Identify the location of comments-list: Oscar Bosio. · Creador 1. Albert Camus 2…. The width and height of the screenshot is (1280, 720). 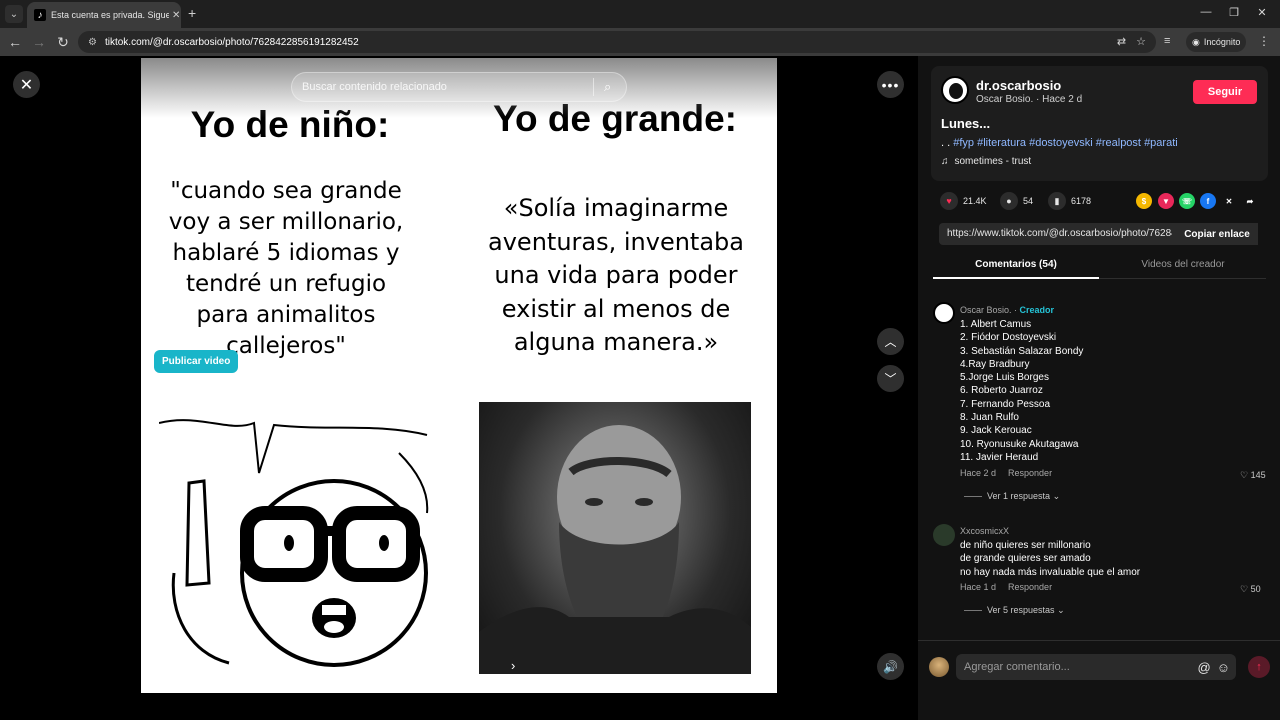
(1099, 464).